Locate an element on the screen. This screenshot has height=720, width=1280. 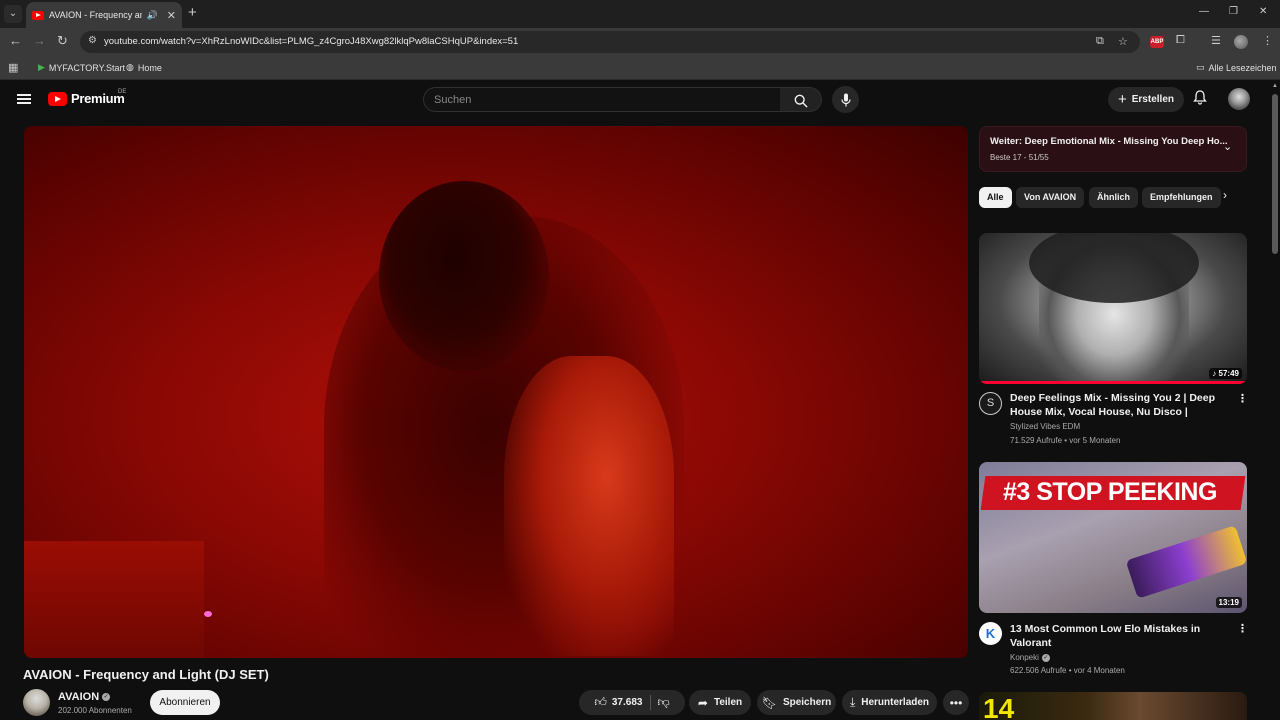
music-note-icon: ♪ is located at coordinates (1214, 373).